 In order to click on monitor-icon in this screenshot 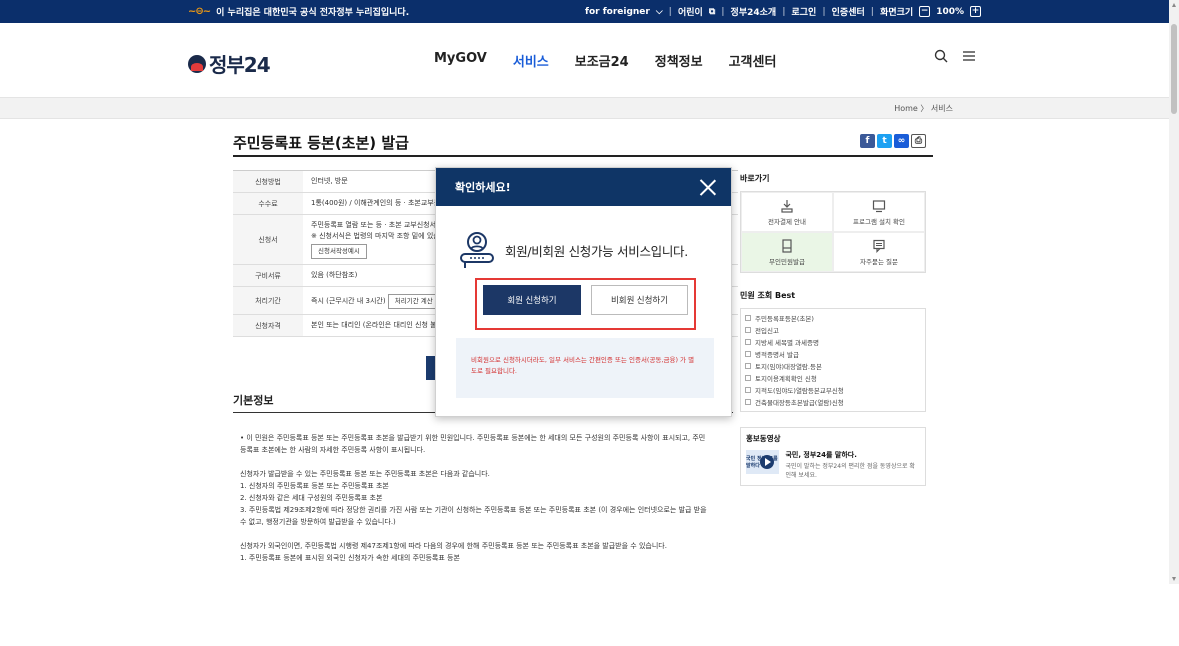, I will do `click(879, 205)`.